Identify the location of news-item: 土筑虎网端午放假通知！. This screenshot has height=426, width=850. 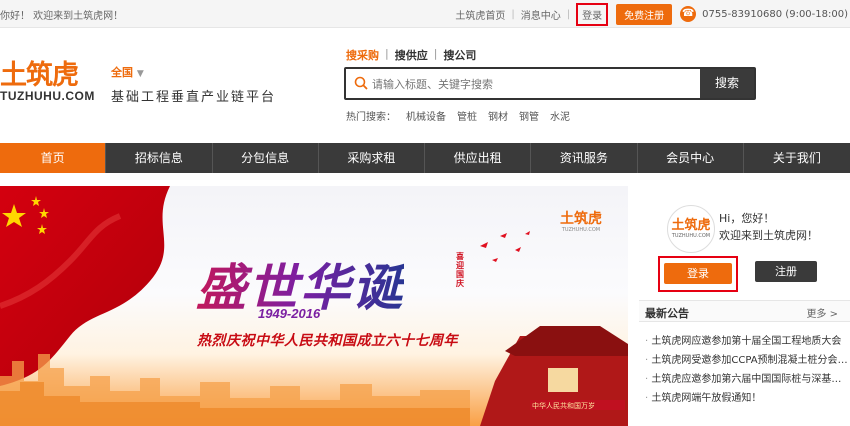
(747, 398).